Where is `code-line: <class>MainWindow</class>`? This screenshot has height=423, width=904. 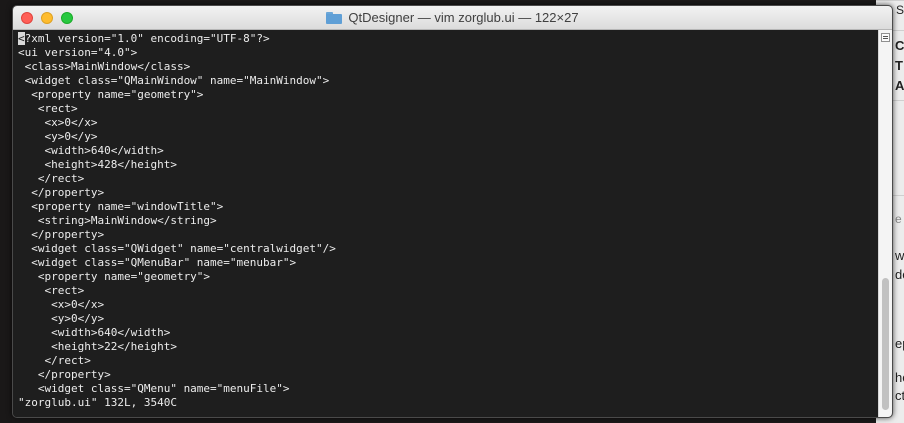
code-line: <class>MainWindow</class> is located at coordinates (104, 66).